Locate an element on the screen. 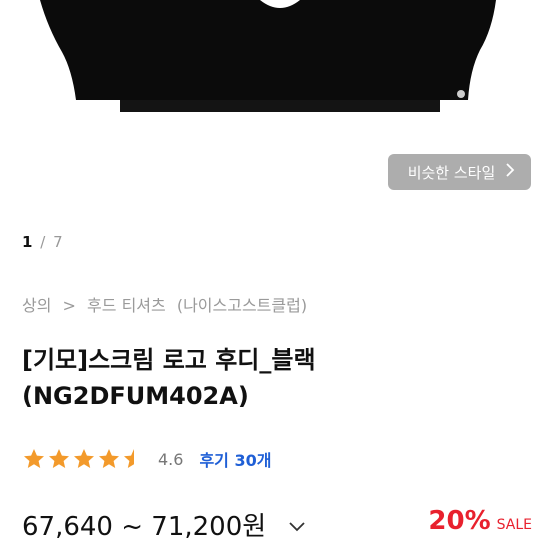 The width and height of the screenshot is (554, 554). product-title-line1: [기모]스크림 로고 후디_블랙 is located at coordinates (169, 360).